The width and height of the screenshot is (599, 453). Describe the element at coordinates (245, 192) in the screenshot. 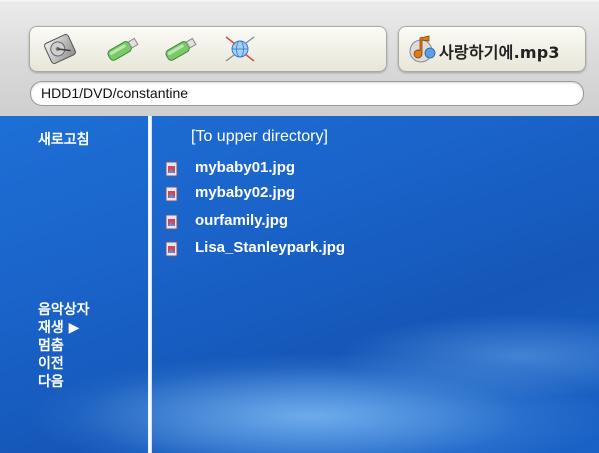

I see `file-name: mybaby02.jpg` at that location.